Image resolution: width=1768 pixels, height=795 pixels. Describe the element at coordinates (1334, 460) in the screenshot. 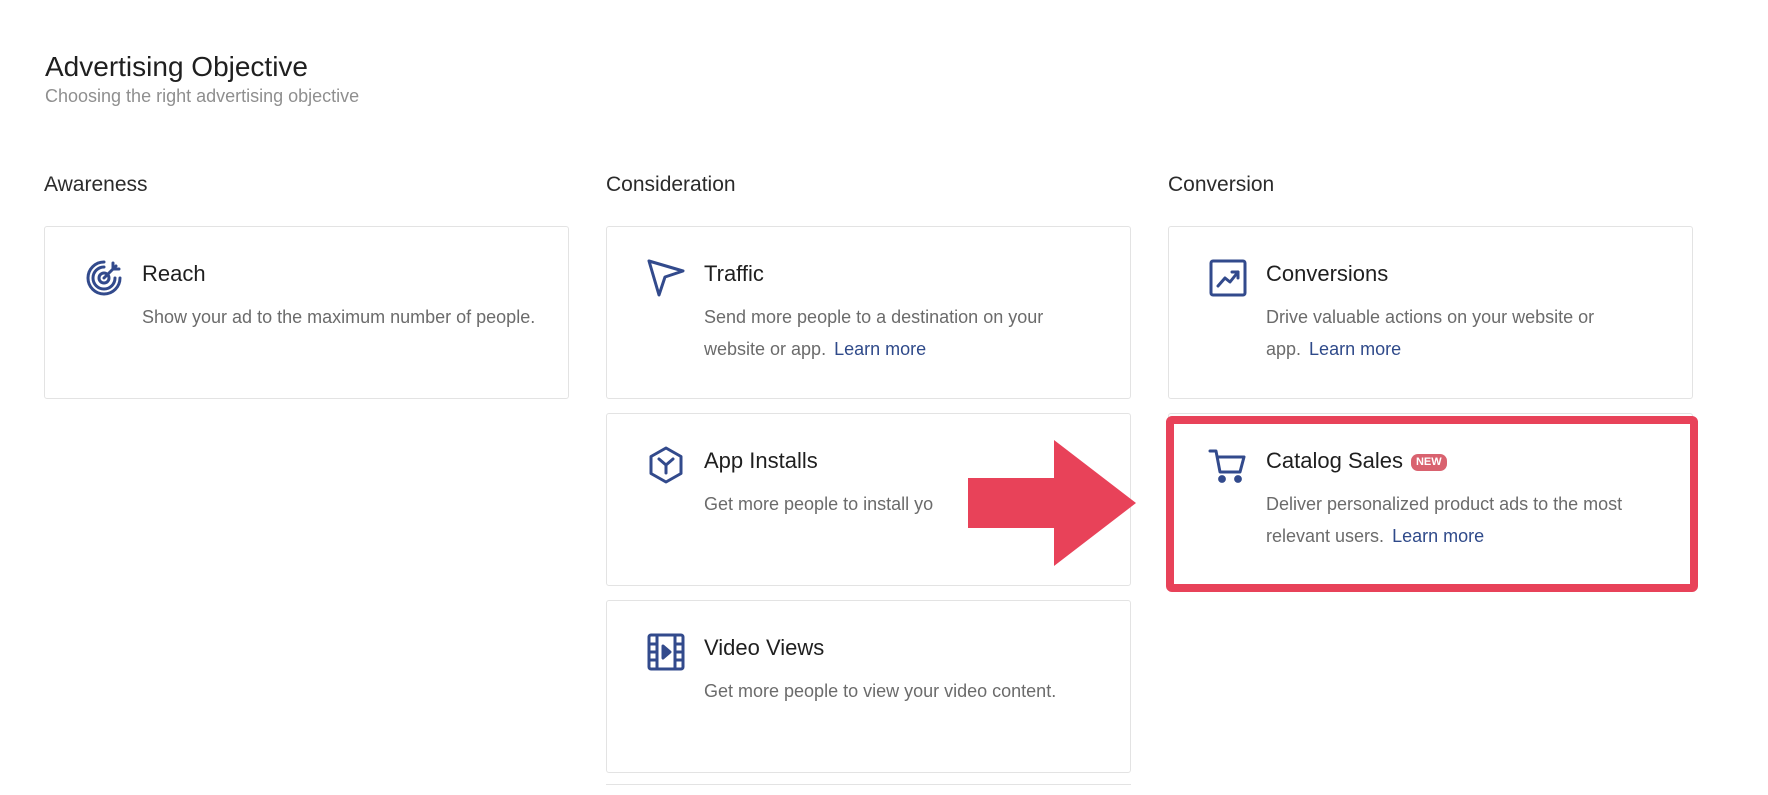

I see `card-title-text: Catalog Sales` at that location.